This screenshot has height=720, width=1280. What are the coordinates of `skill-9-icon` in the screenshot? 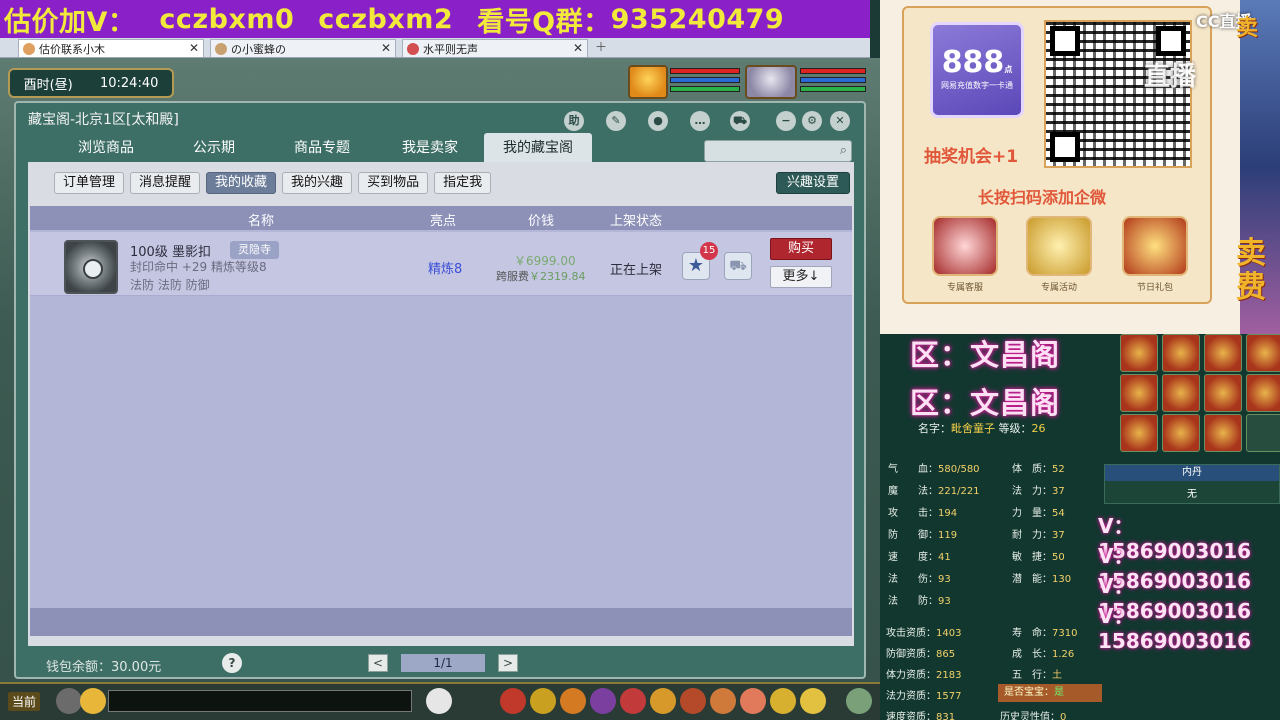 It's located at (1139, 433).